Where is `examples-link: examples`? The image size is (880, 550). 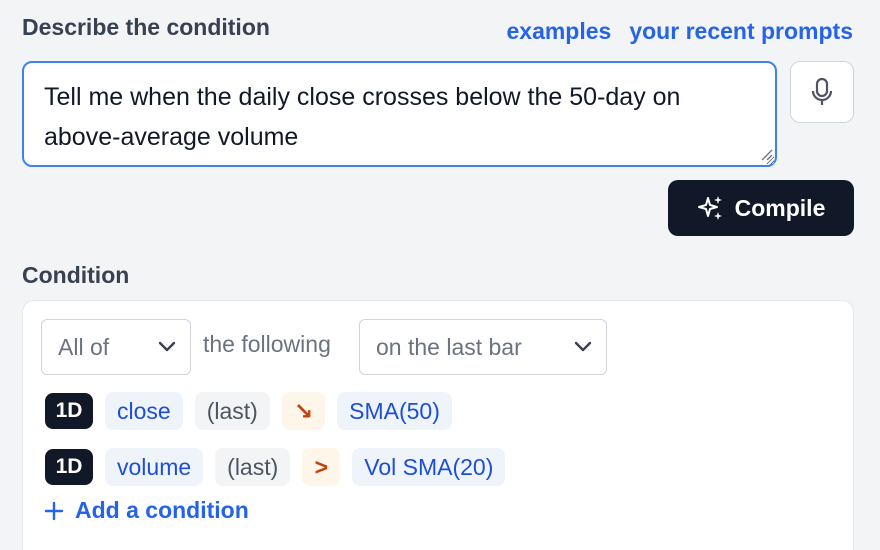 examples-link: examples is located at coordinates (558, 31).